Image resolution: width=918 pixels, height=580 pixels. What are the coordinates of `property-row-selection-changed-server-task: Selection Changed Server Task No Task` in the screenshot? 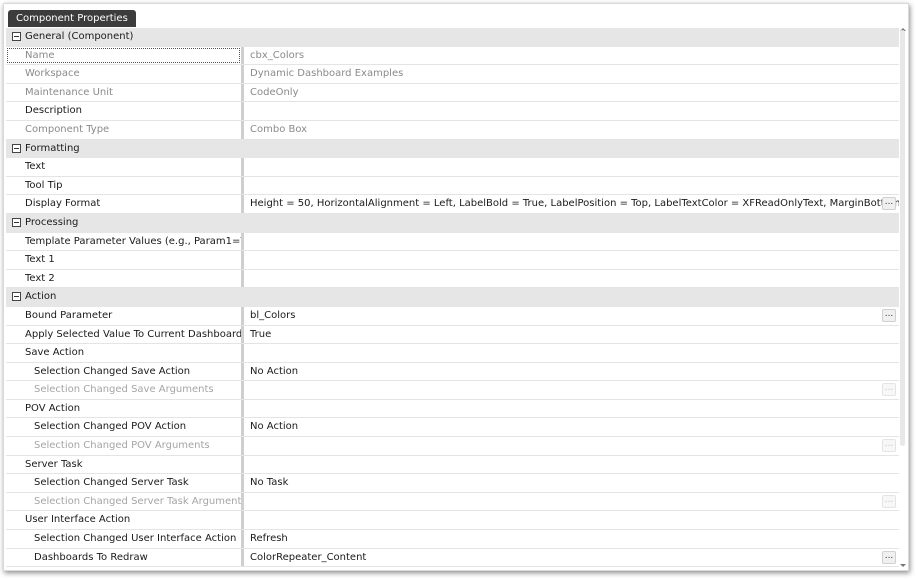 It's located at (452, 483).